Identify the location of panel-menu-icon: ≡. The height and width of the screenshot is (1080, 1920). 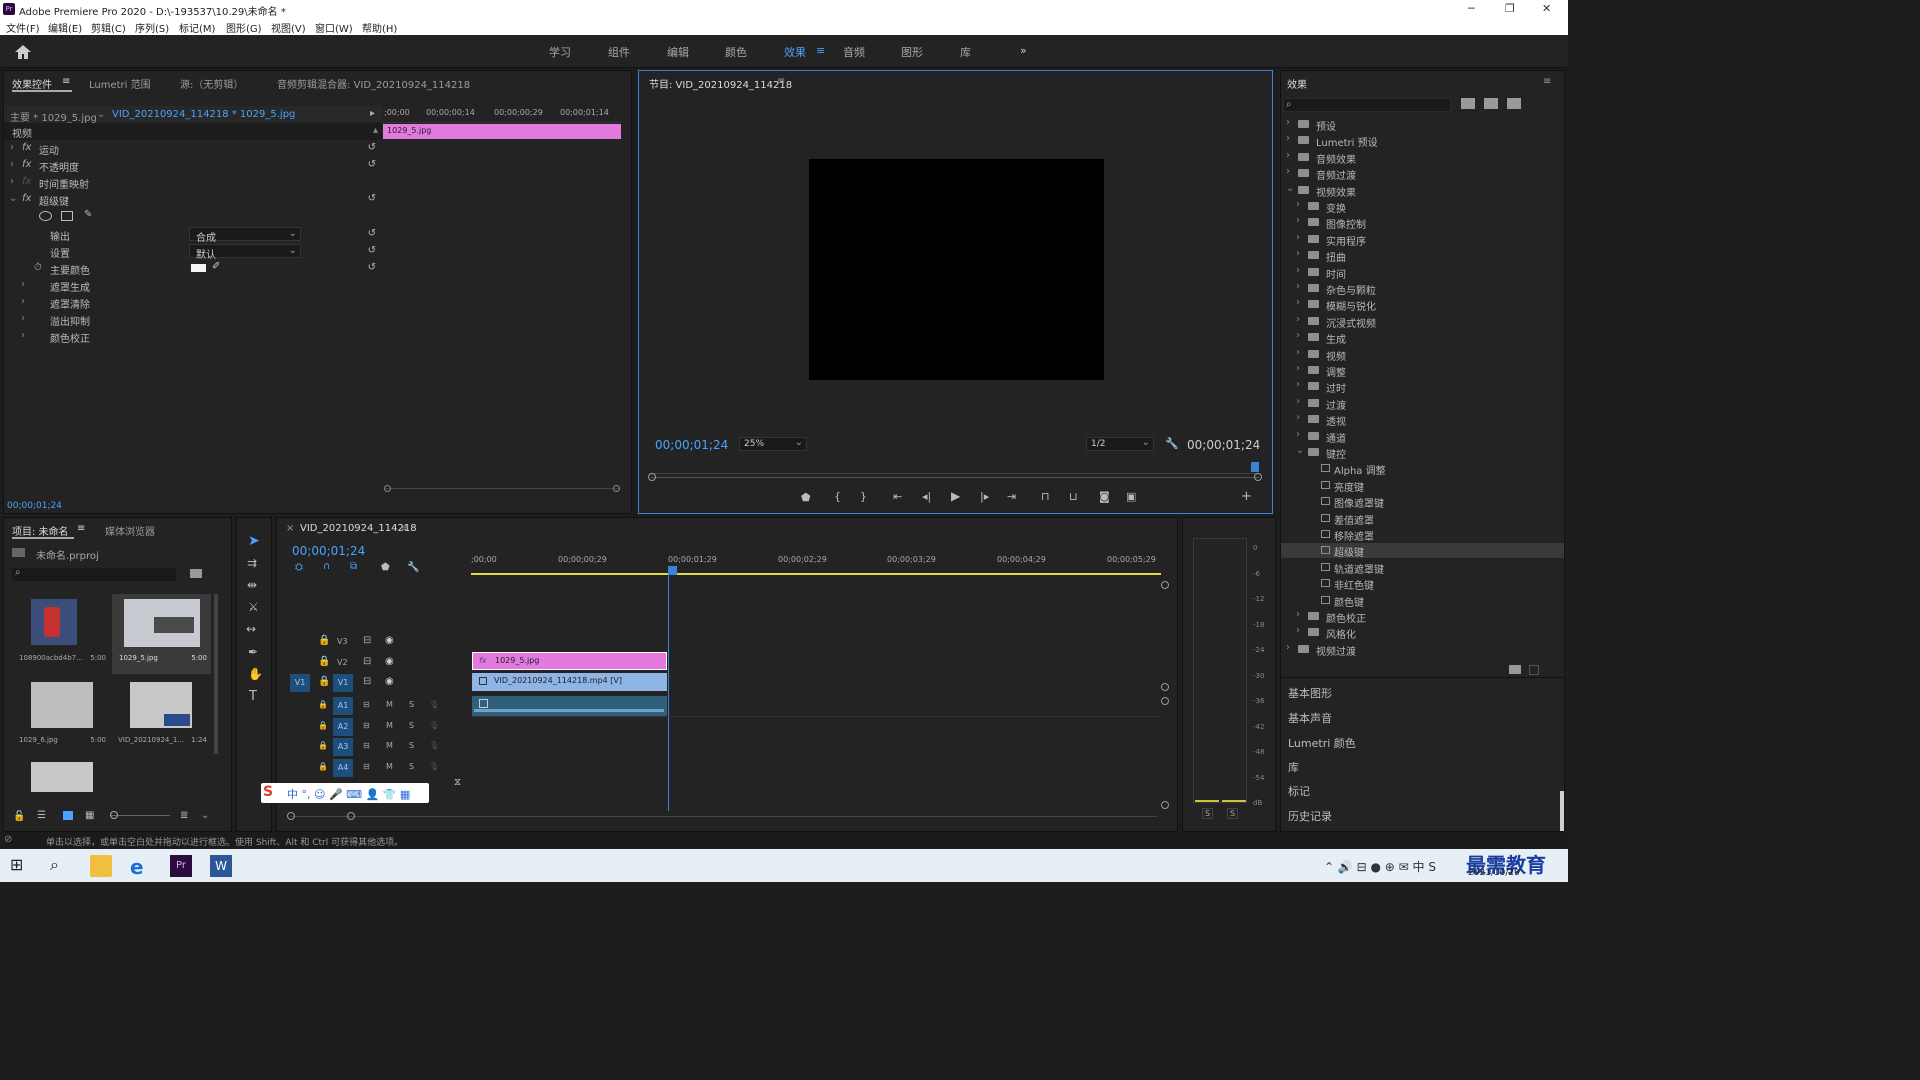
(81, 528).